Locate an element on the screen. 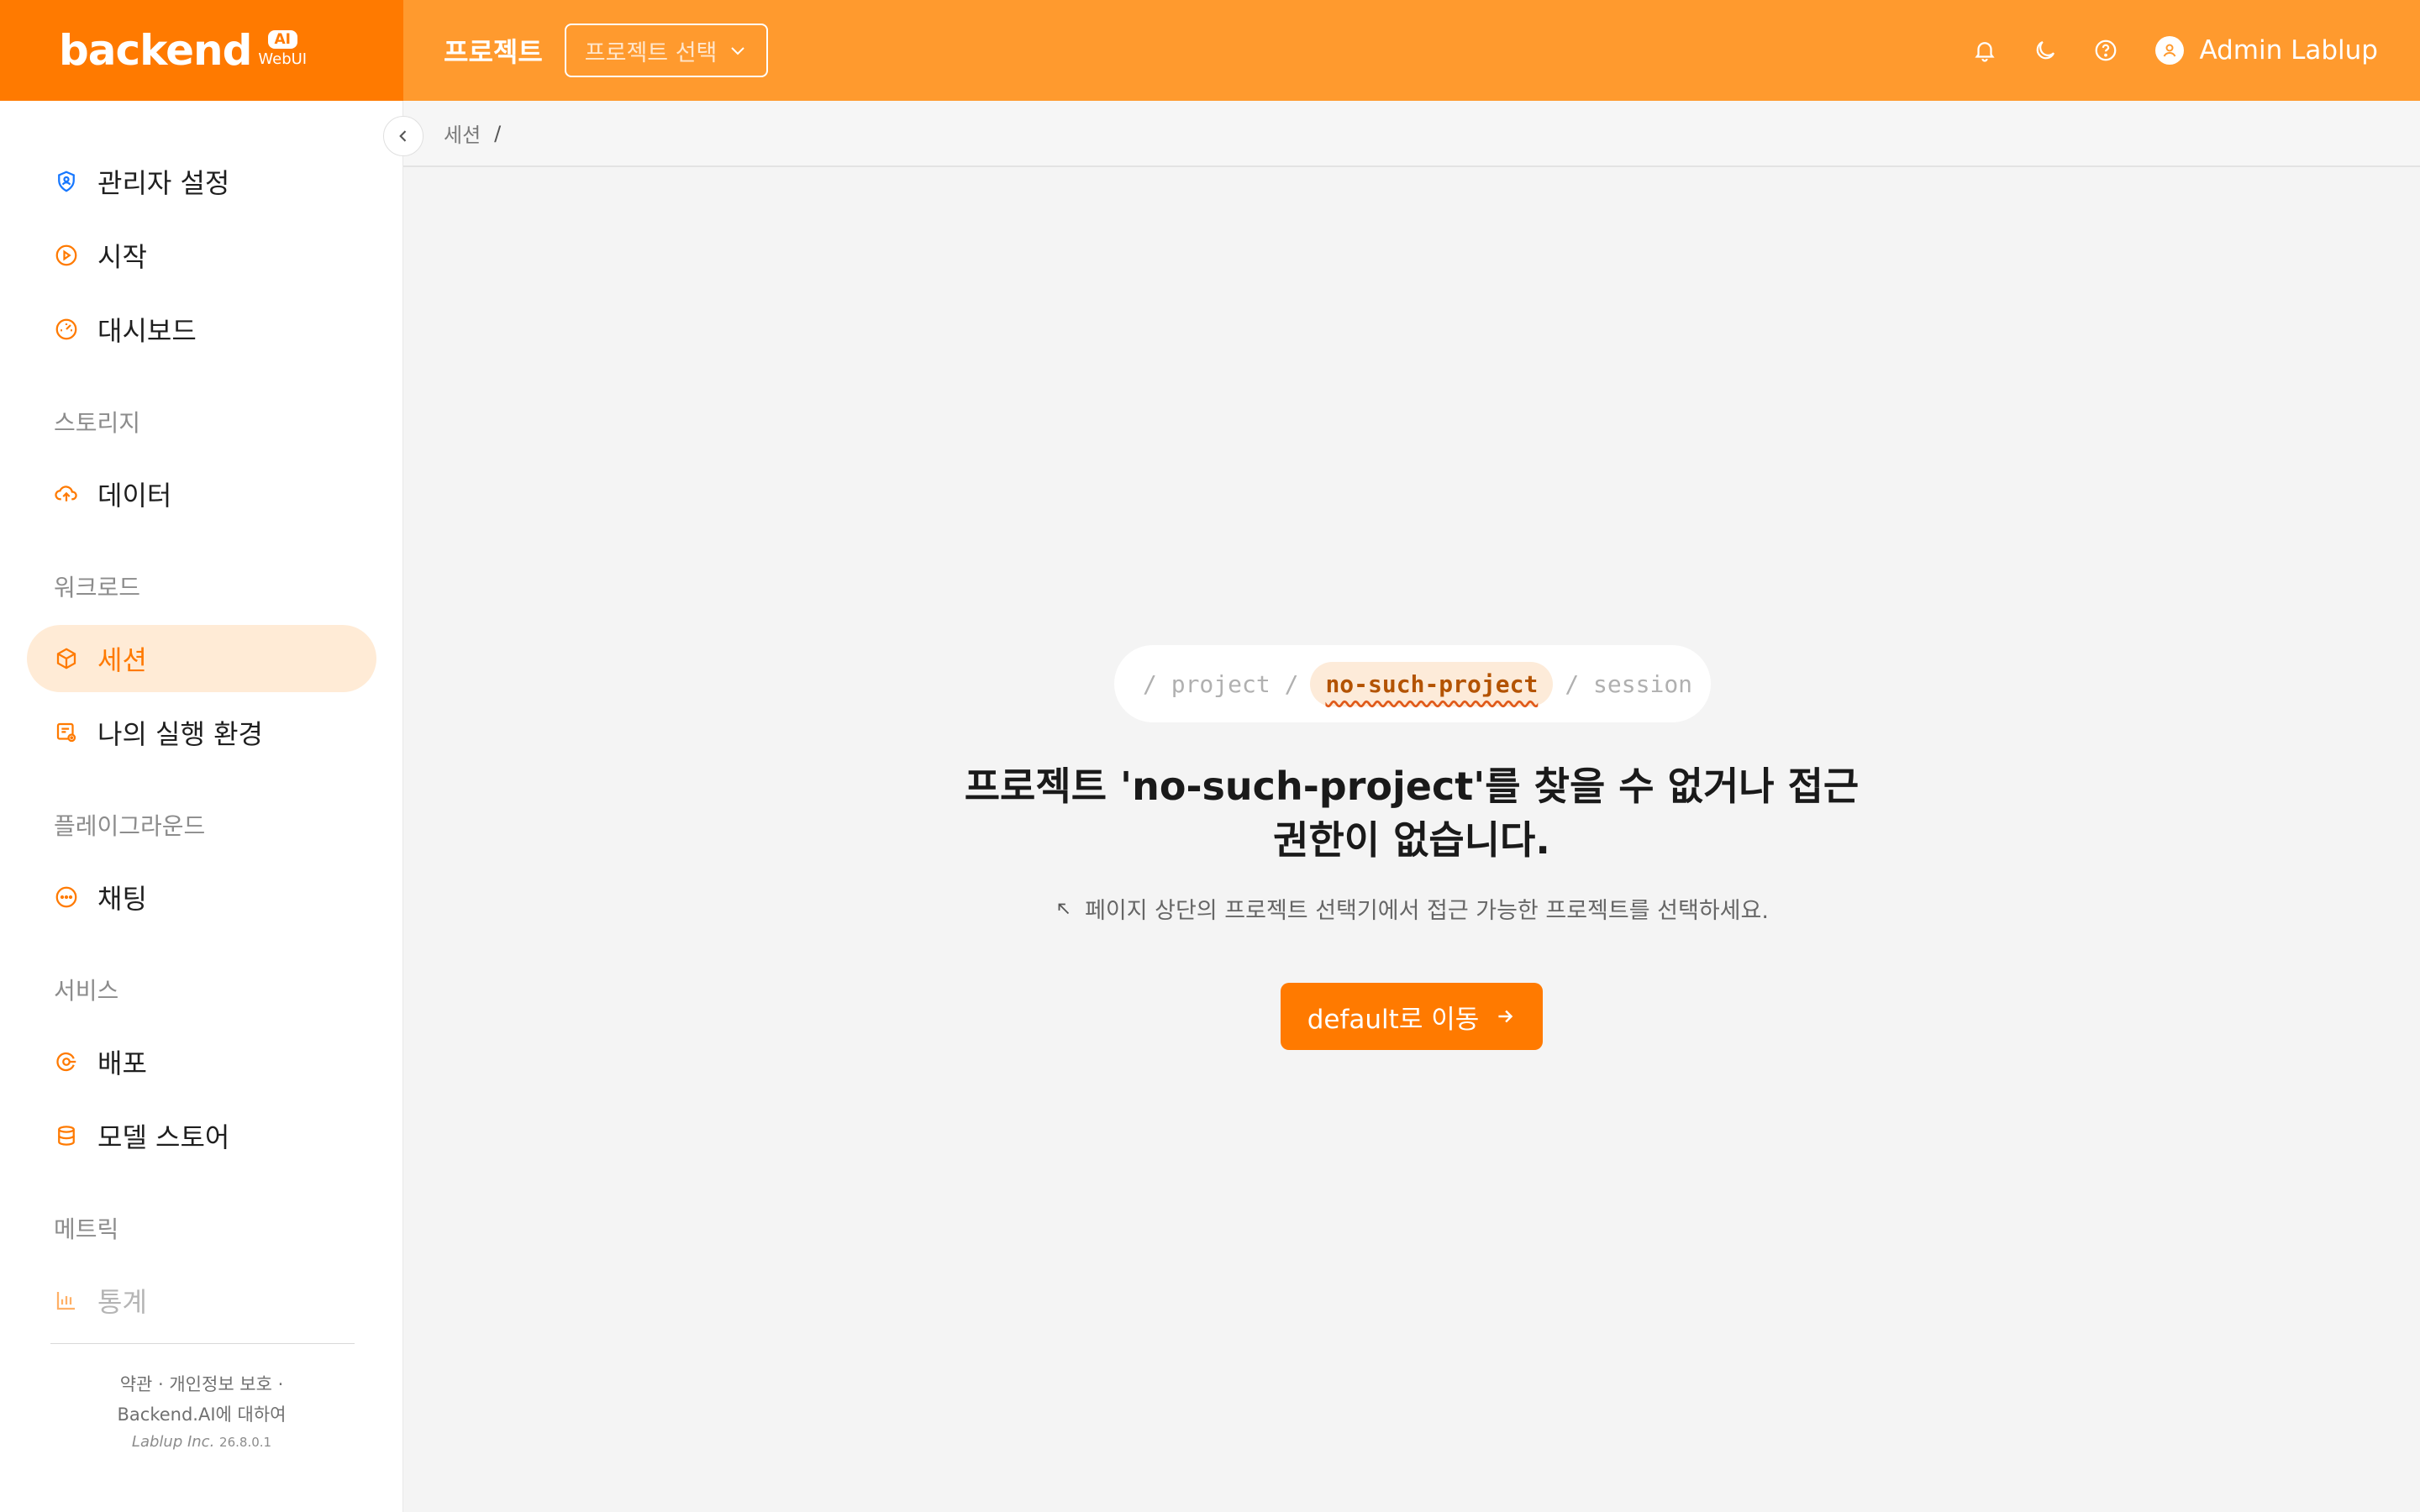 The image size is (2420, 1512). deploy-icon is located at coordinates (66, 1062).